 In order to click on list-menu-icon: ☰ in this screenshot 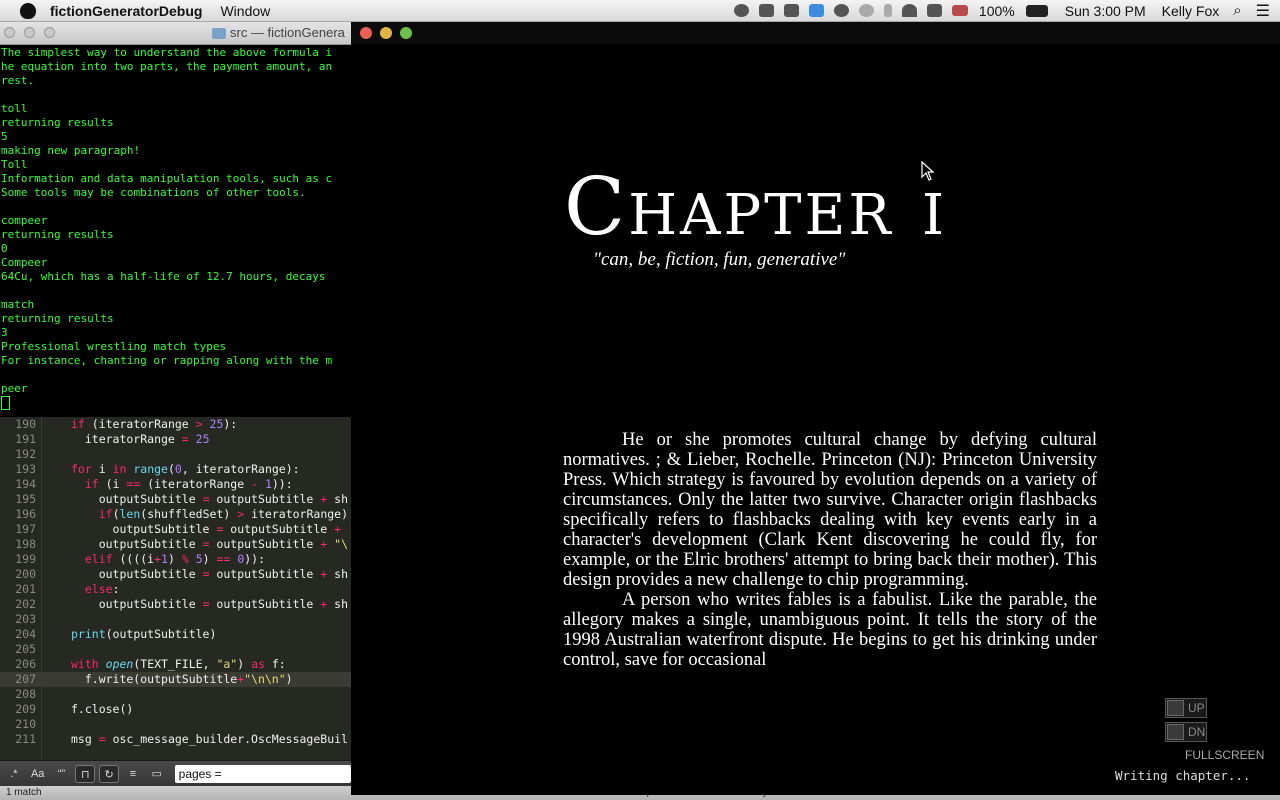, I will do `click(1263, 11)`.